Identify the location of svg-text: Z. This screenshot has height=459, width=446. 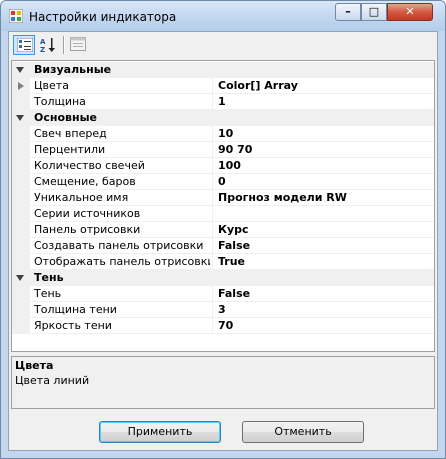
(42, 49).